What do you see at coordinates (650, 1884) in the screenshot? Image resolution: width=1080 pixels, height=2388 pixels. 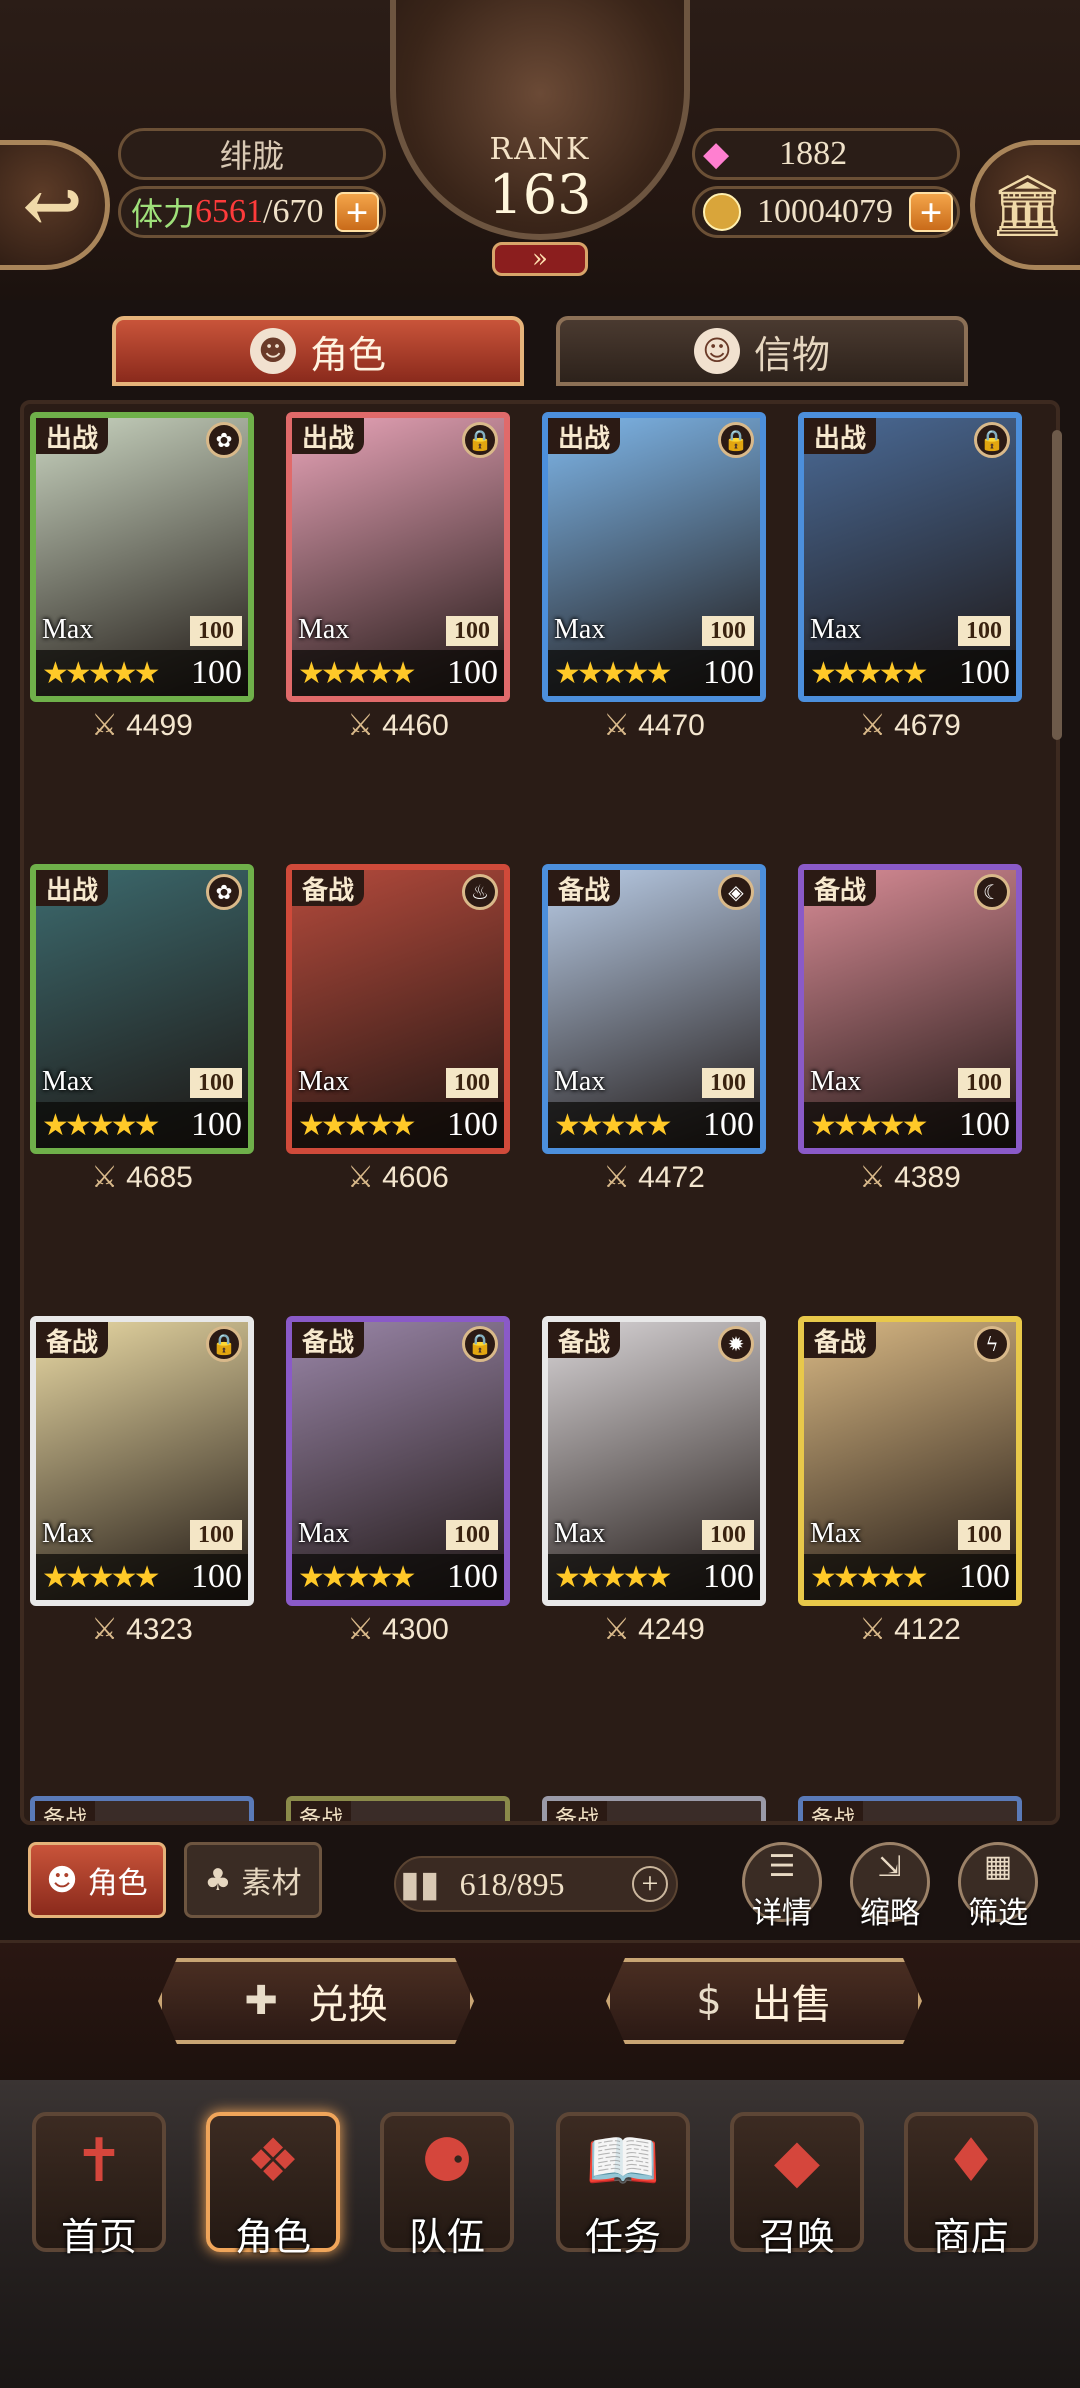 I see `expand-capacity-button: +` at bounding box center [650, 1884].